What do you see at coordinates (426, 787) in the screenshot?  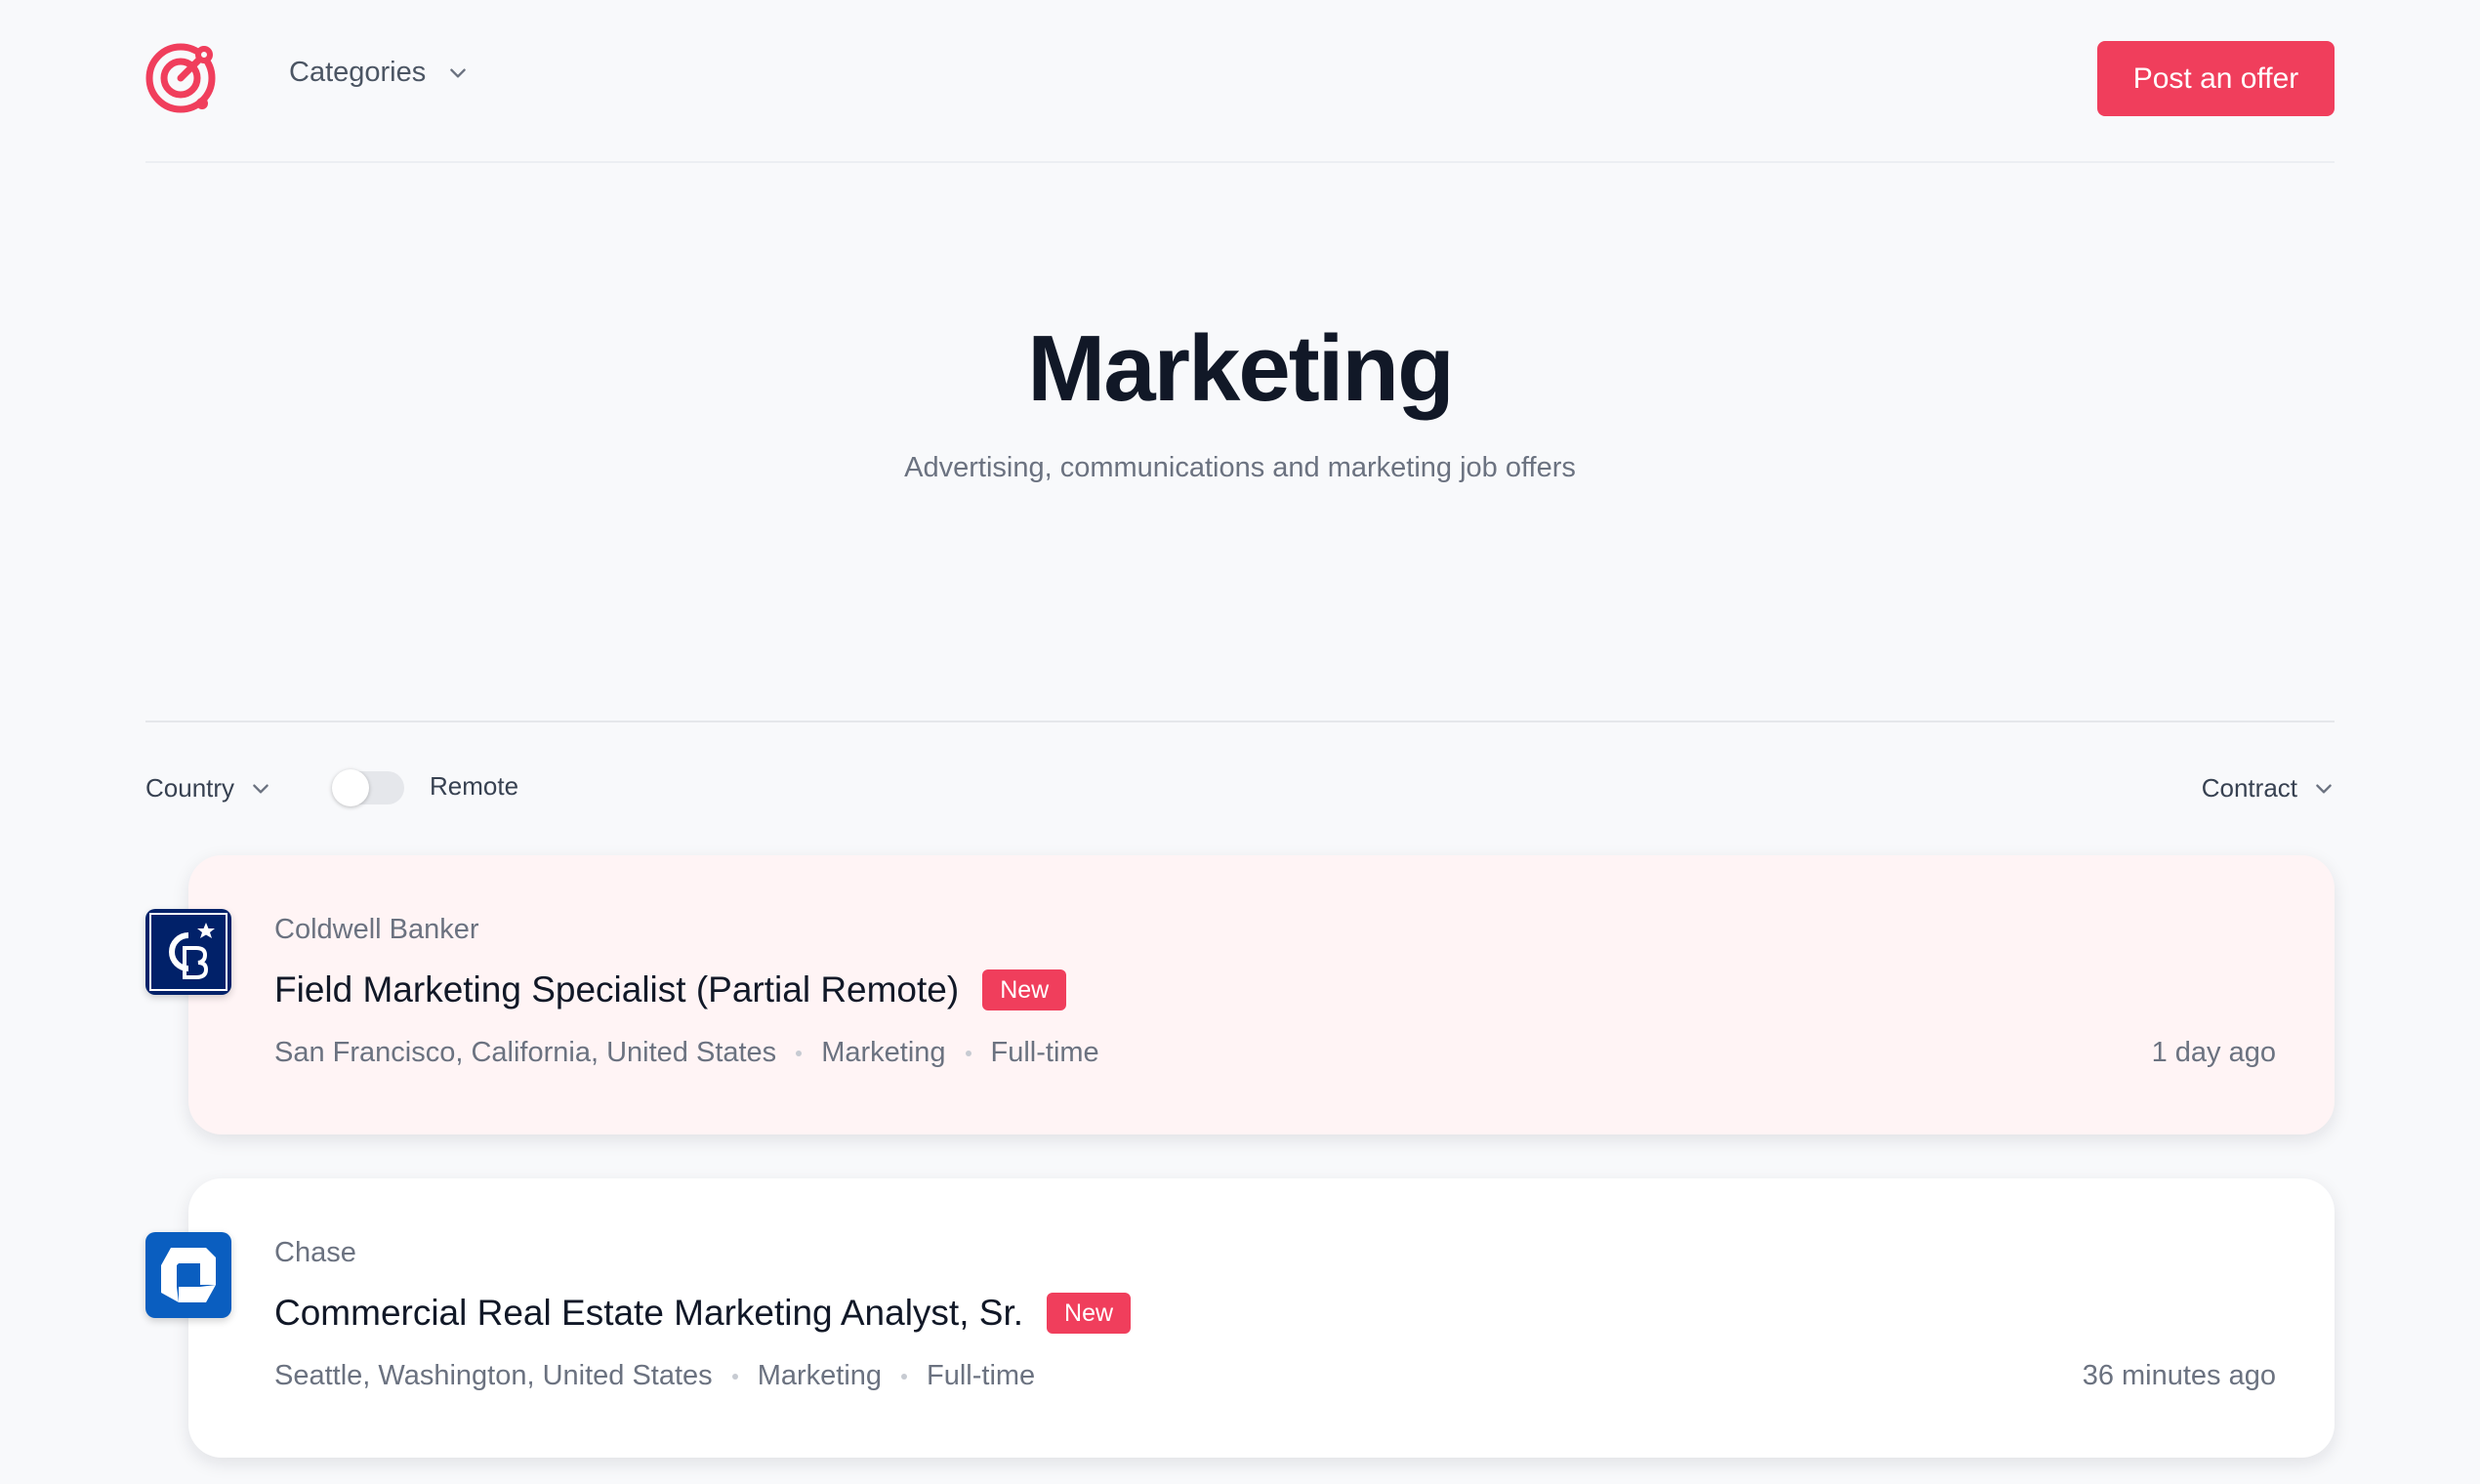 I see `remote-filter: Remote` at bounding box center [426, 787].